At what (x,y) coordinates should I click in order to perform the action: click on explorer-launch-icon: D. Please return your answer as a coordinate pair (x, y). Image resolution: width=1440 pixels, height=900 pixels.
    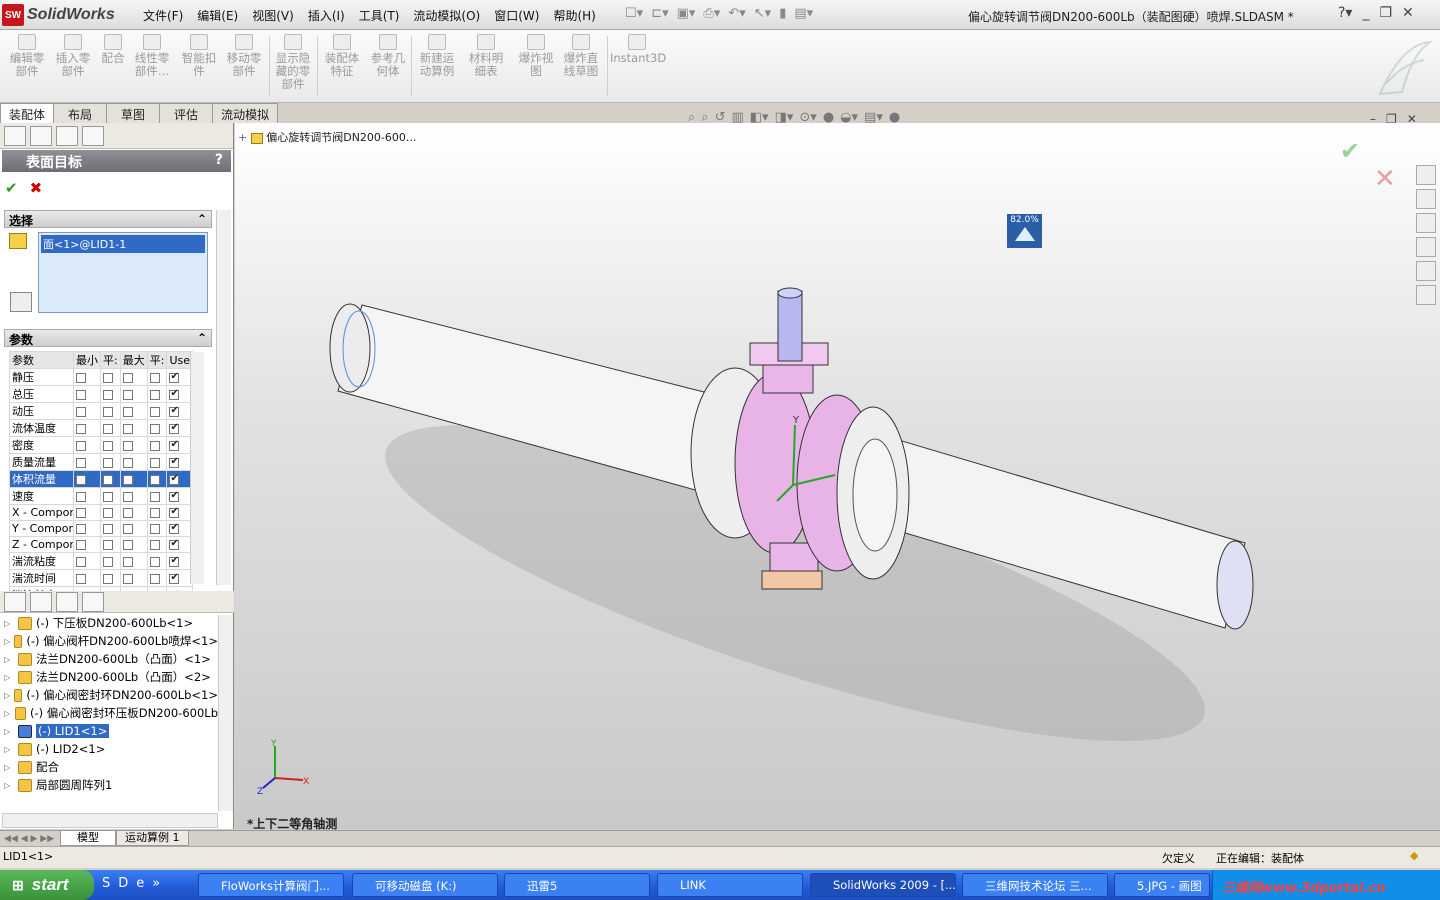
    Looking at the image, I should click on (123, 883).